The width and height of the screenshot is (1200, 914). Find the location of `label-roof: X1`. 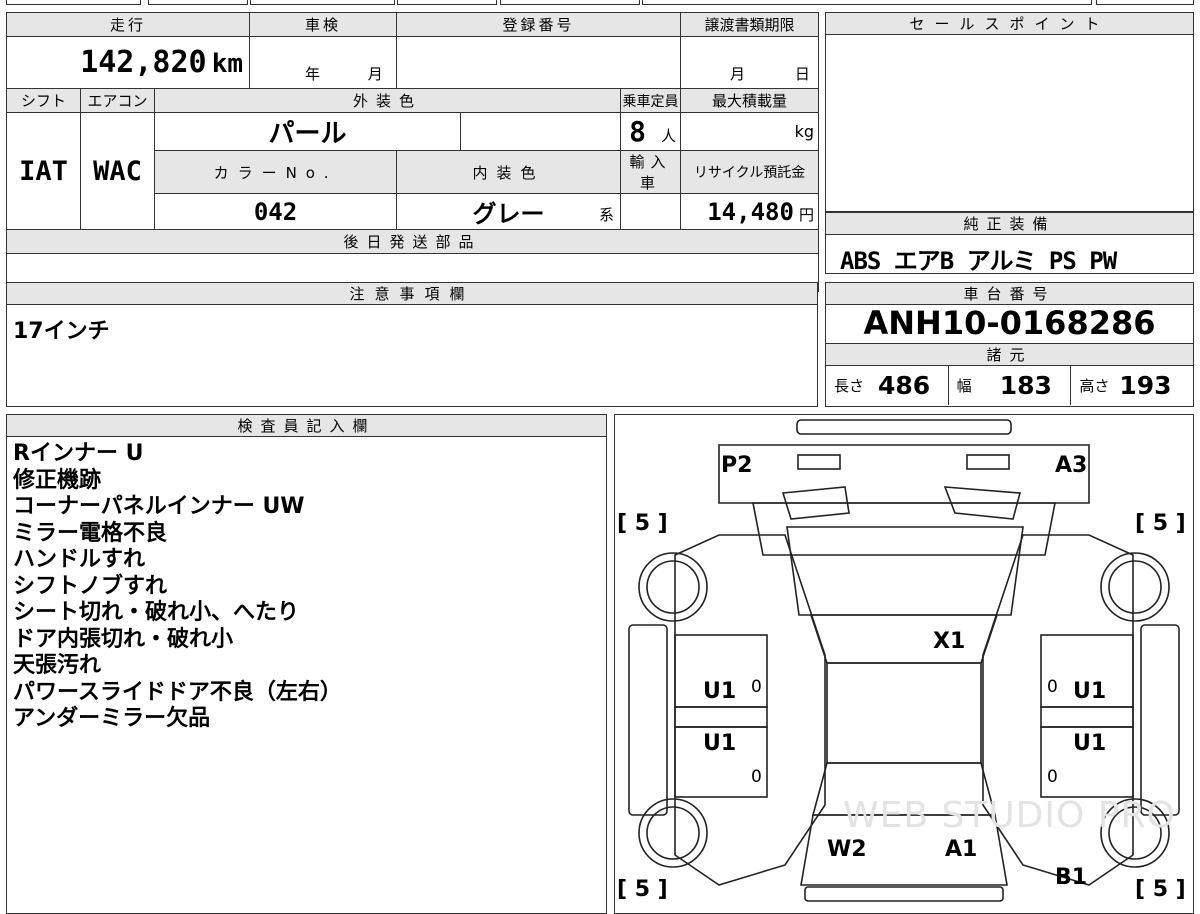

label-roof: X1 is located at coordinates (949, 641).